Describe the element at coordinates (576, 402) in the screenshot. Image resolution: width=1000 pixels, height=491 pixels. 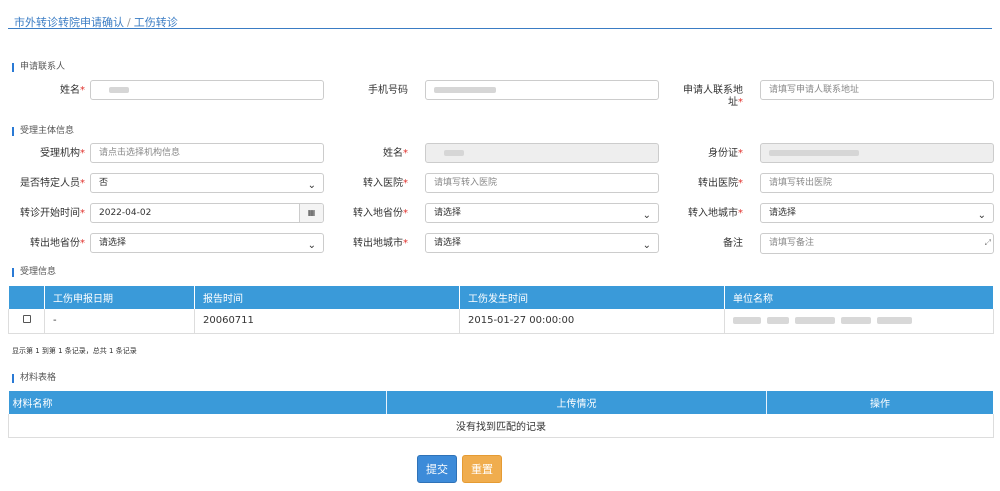
I see `col-header-upload-status: 上传情况` at that location.